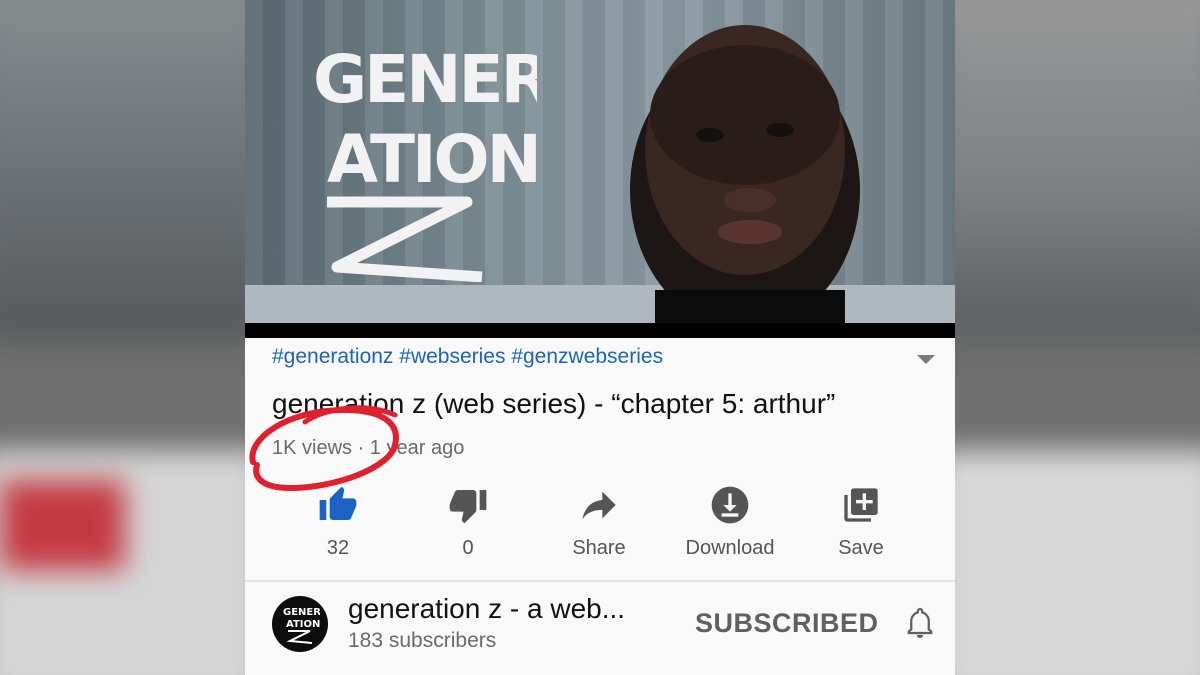 Image resolution: width=1200 pixels, height=675 pixels. Describe the element at coordinates (787, 623) in the screenshot. I see `subscribed-button: SUBSCRIBED` at that location.